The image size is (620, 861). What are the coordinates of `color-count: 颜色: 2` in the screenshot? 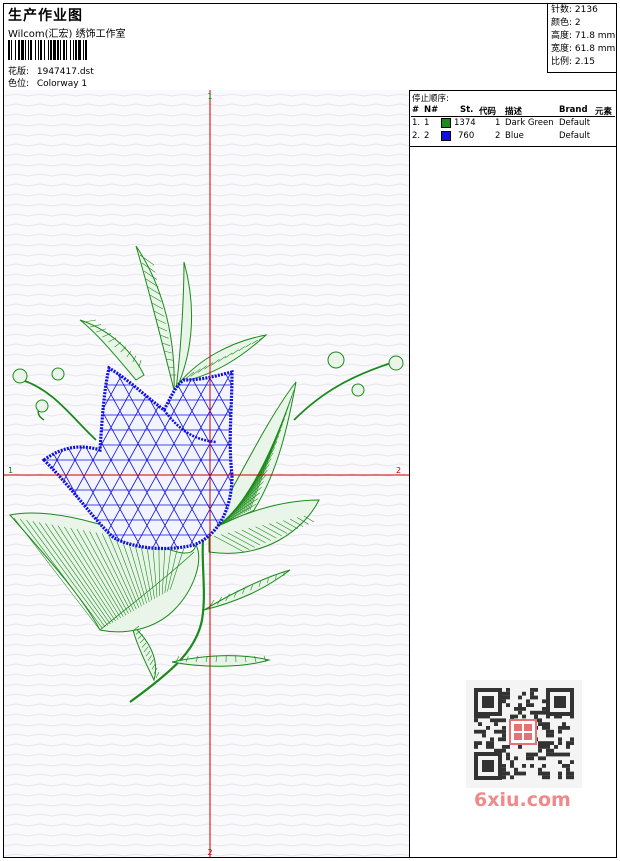 It's located at (566, 23).